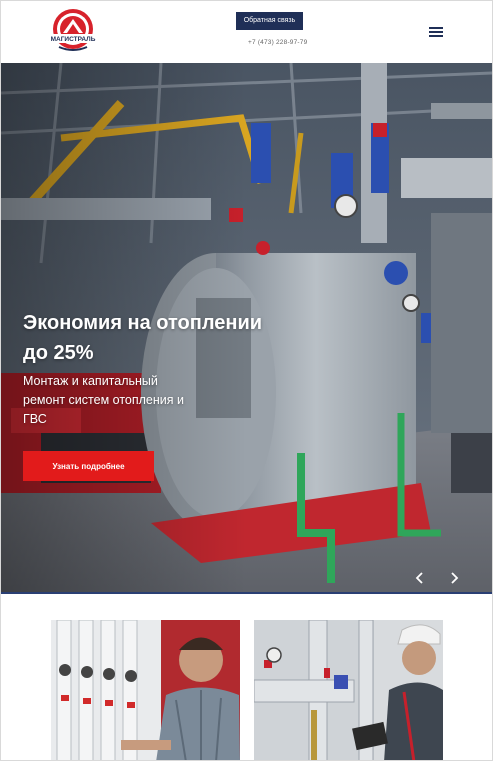  Describe the element at coordinates (143, 338) in the screenshot. I see `hero-title: Экономия на отоплении до 25%` at that location.